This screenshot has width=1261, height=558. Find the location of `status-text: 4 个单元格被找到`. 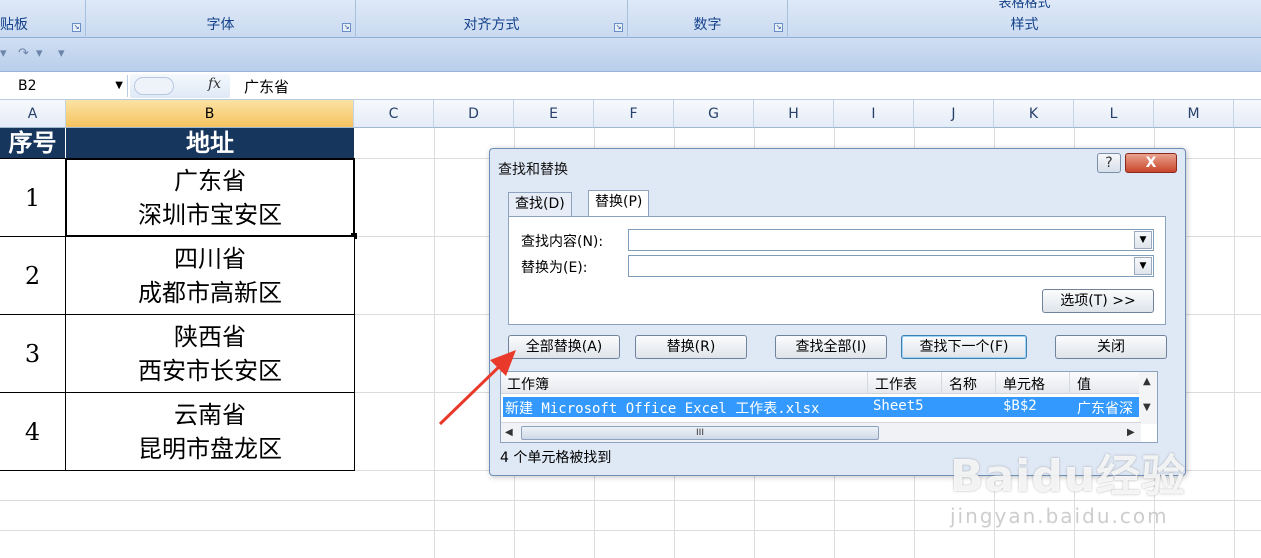

status-text: 4 个单元格被找到 is located at coordinates (556, 458).